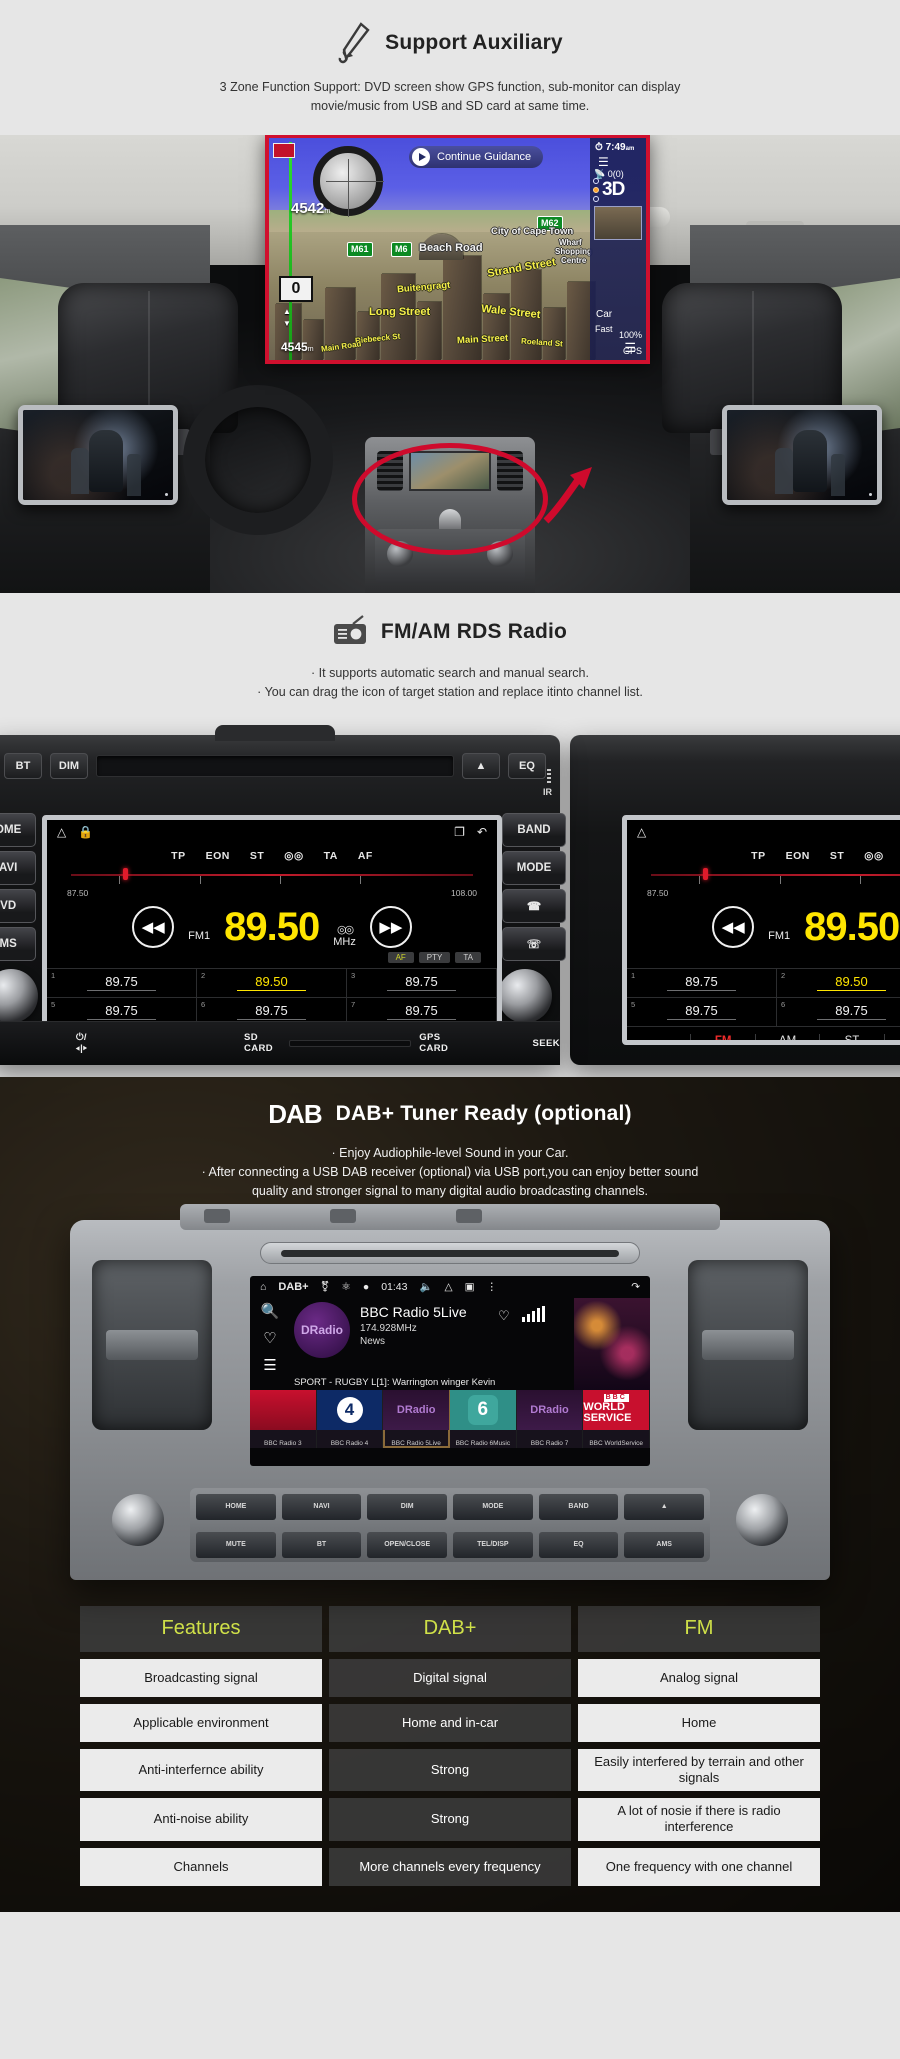 This screenshot has width=900, height=2059. Describe the element at coordinates (272, 957) in the screenshot. I see `rds-chip-row: AF PTY TA` at that location.